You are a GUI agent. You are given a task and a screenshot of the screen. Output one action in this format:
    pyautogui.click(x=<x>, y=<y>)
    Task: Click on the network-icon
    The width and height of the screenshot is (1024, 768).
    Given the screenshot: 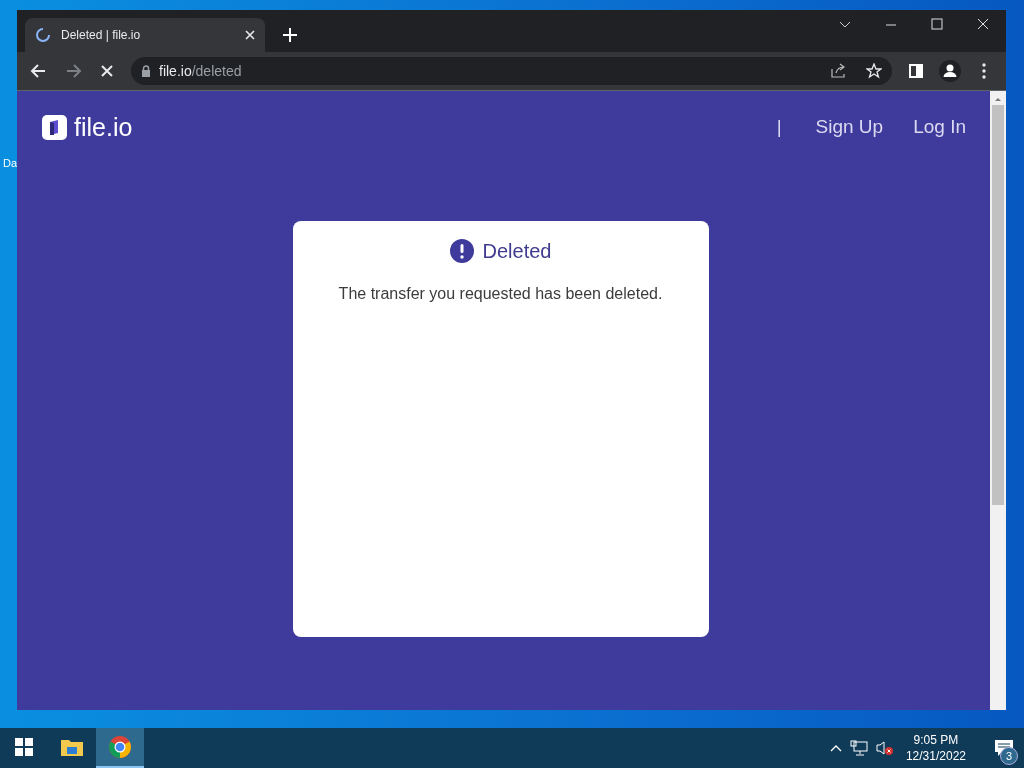 What is the action you would take?
    pyautogui.click(x=858, y=748)
    